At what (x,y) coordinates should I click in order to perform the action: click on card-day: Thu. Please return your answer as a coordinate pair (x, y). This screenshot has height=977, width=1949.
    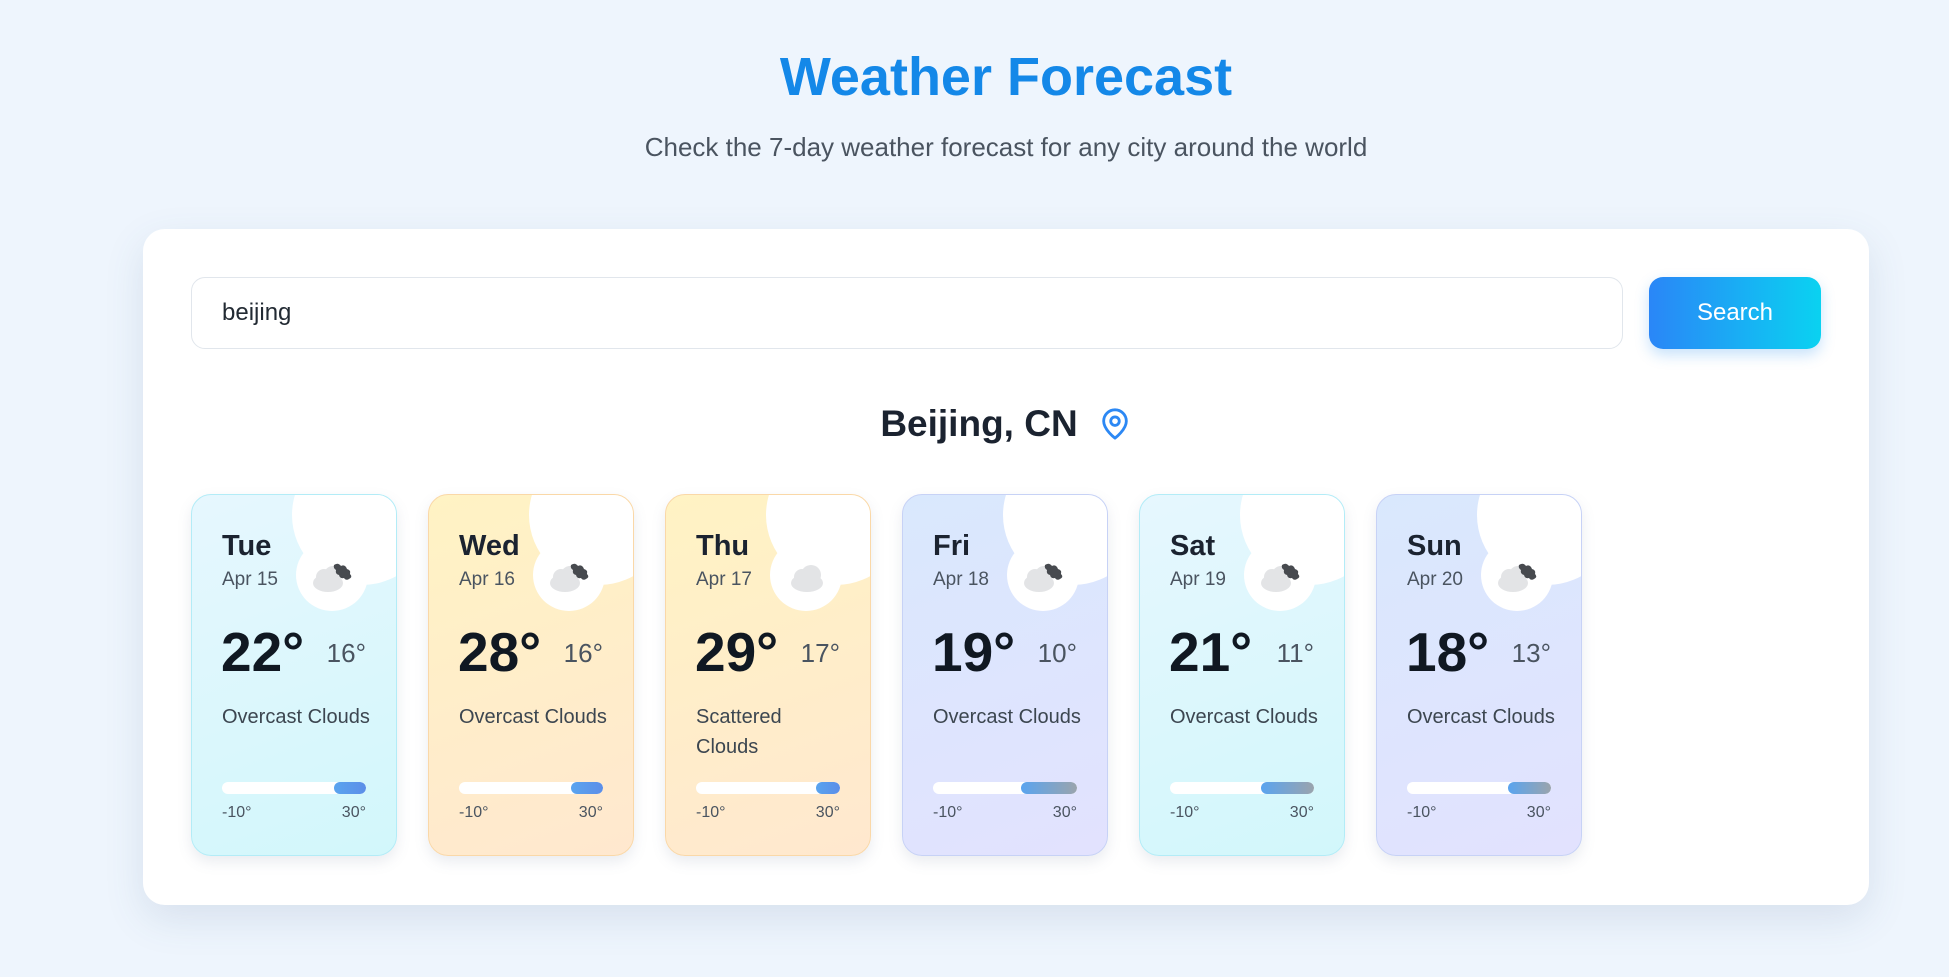
    Looking at the image, I should click on (723, 546).